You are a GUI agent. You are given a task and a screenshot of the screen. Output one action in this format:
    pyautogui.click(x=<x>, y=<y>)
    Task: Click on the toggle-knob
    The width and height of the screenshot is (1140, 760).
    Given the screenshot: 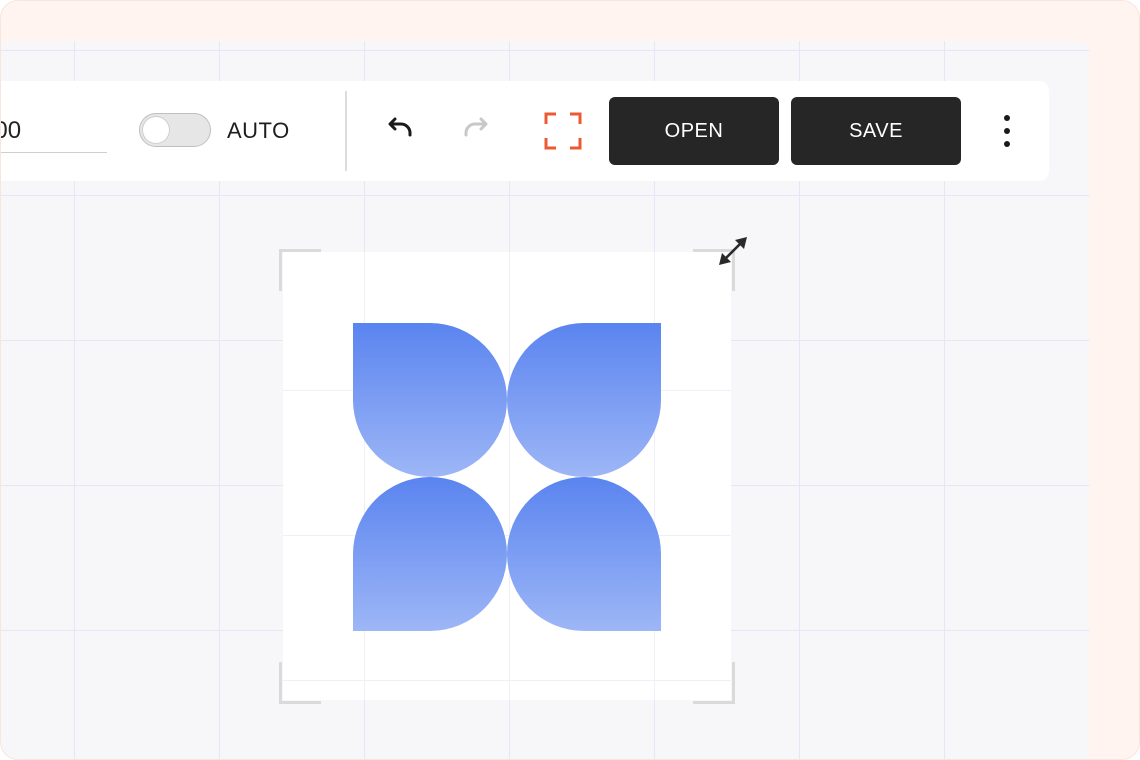 What is the action you would take?
    pyautogui.click(x=156, y=130)
    